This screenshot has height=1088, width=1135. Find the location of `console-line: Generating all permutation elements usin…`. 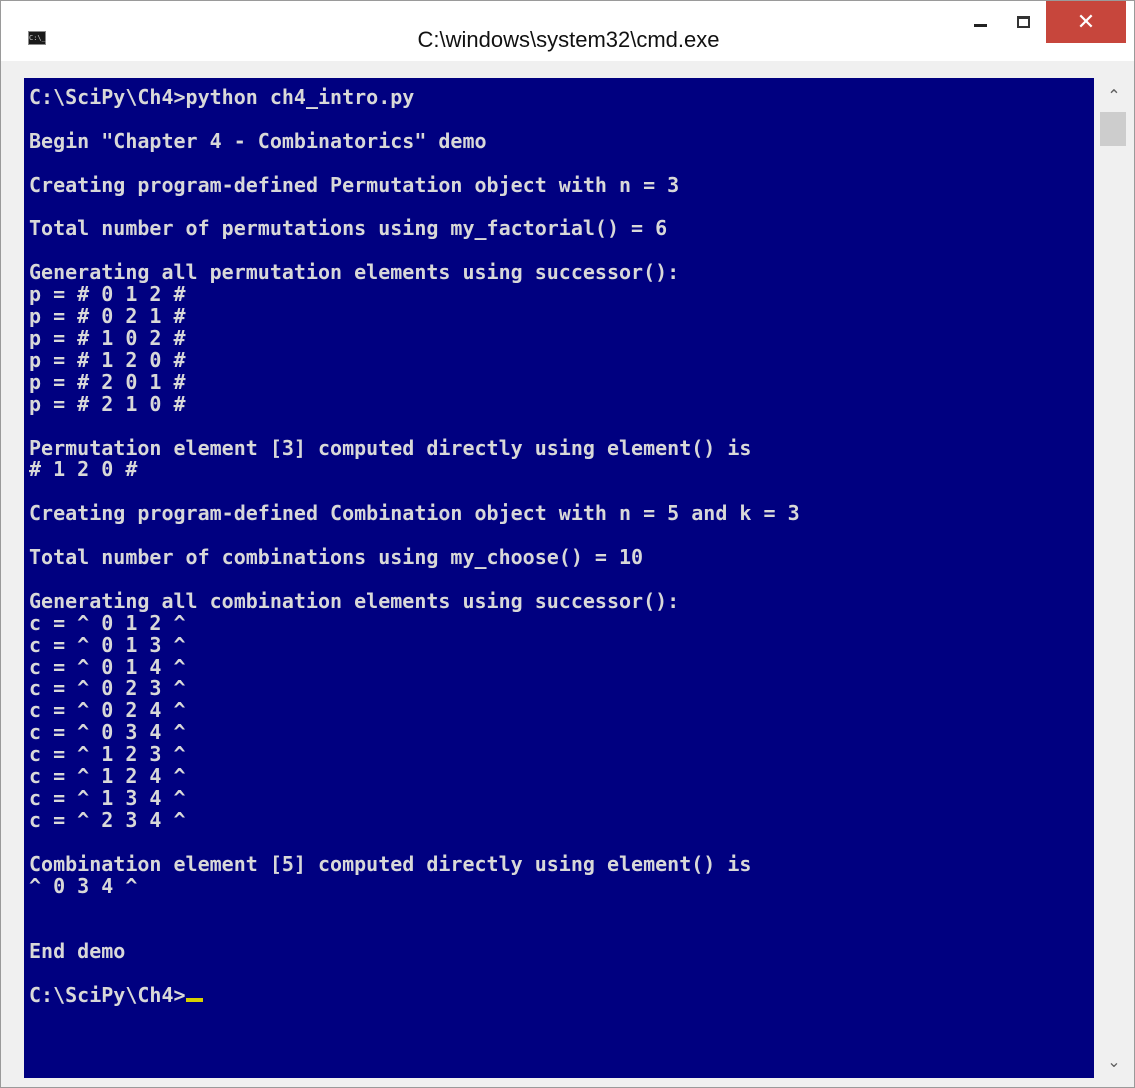

console-line: Generating all permutation elements usin… is located at coordinates (354, 272).